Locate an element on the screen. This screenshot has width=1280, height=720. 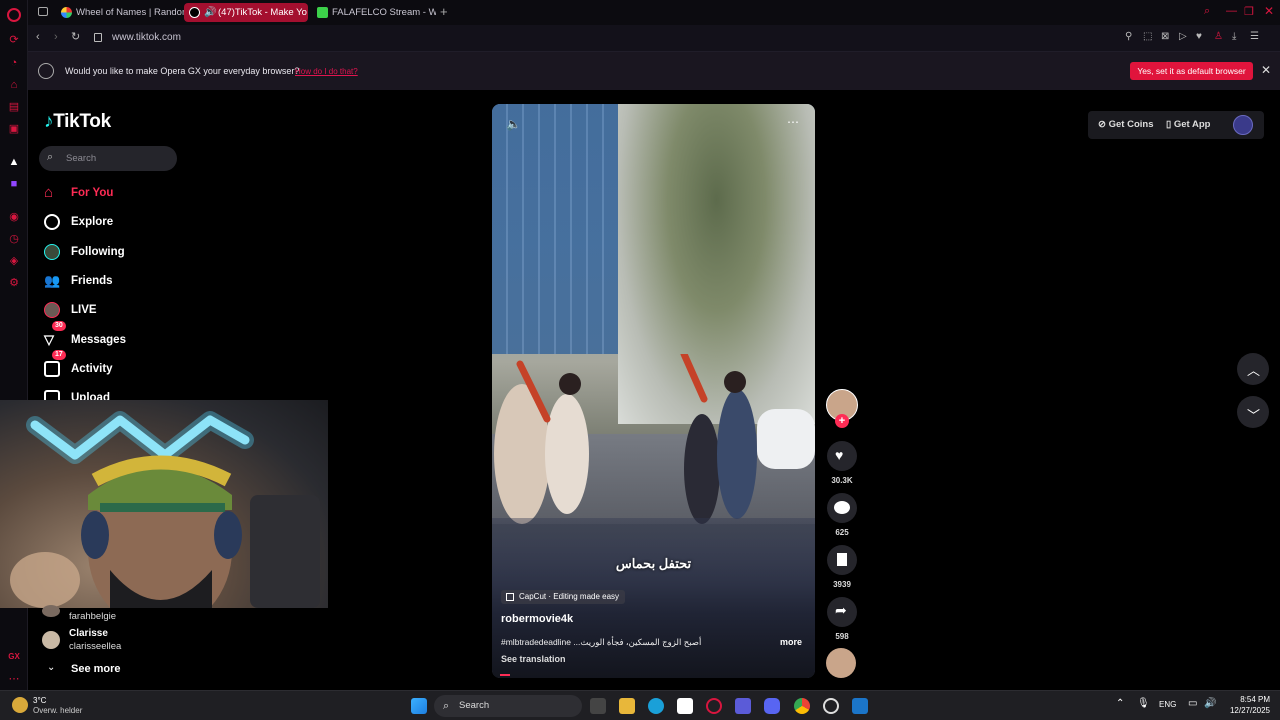
taskbar-search-label: Search is located at coordinates (474, 705).